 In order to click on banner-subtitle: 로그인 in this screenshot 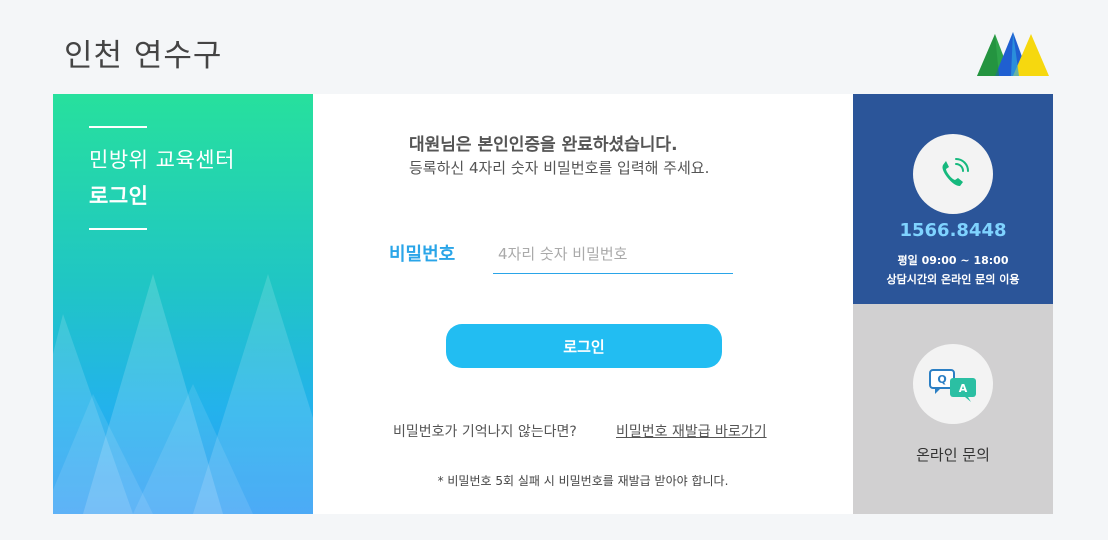, I will do `click(119, 196)`.